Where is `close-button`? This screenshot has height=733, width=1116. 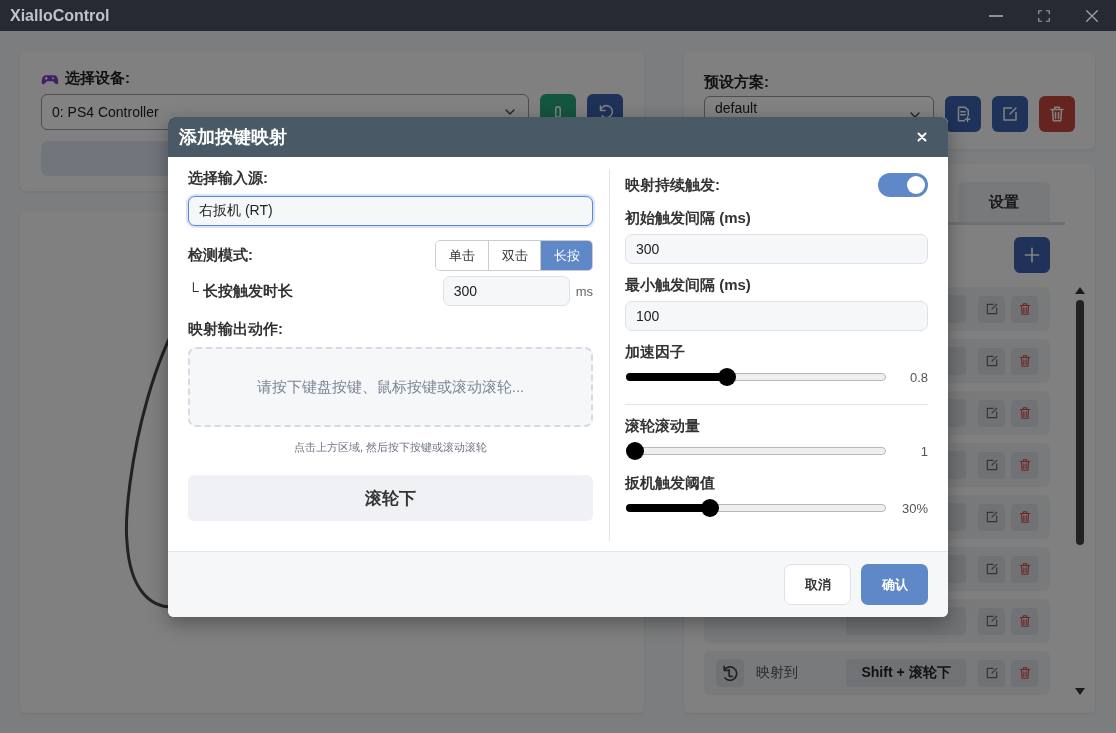
close-button is located at coordinates (922, 137).